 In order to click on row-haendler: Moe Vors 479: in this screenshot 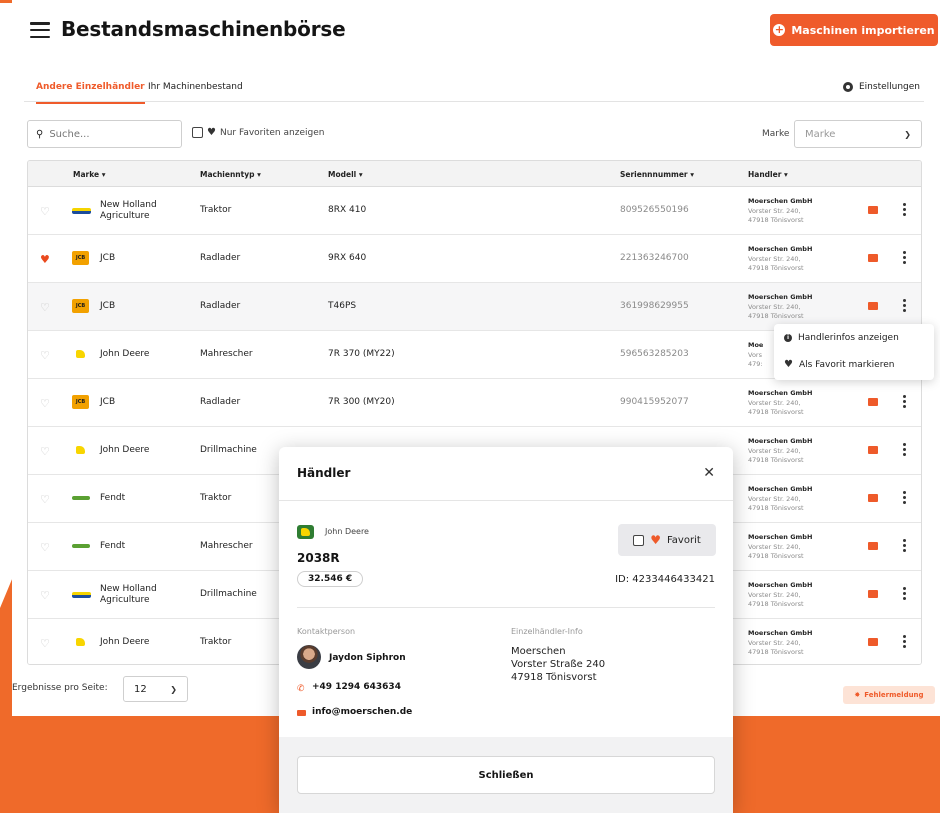, I will do `click(756, 354)`.